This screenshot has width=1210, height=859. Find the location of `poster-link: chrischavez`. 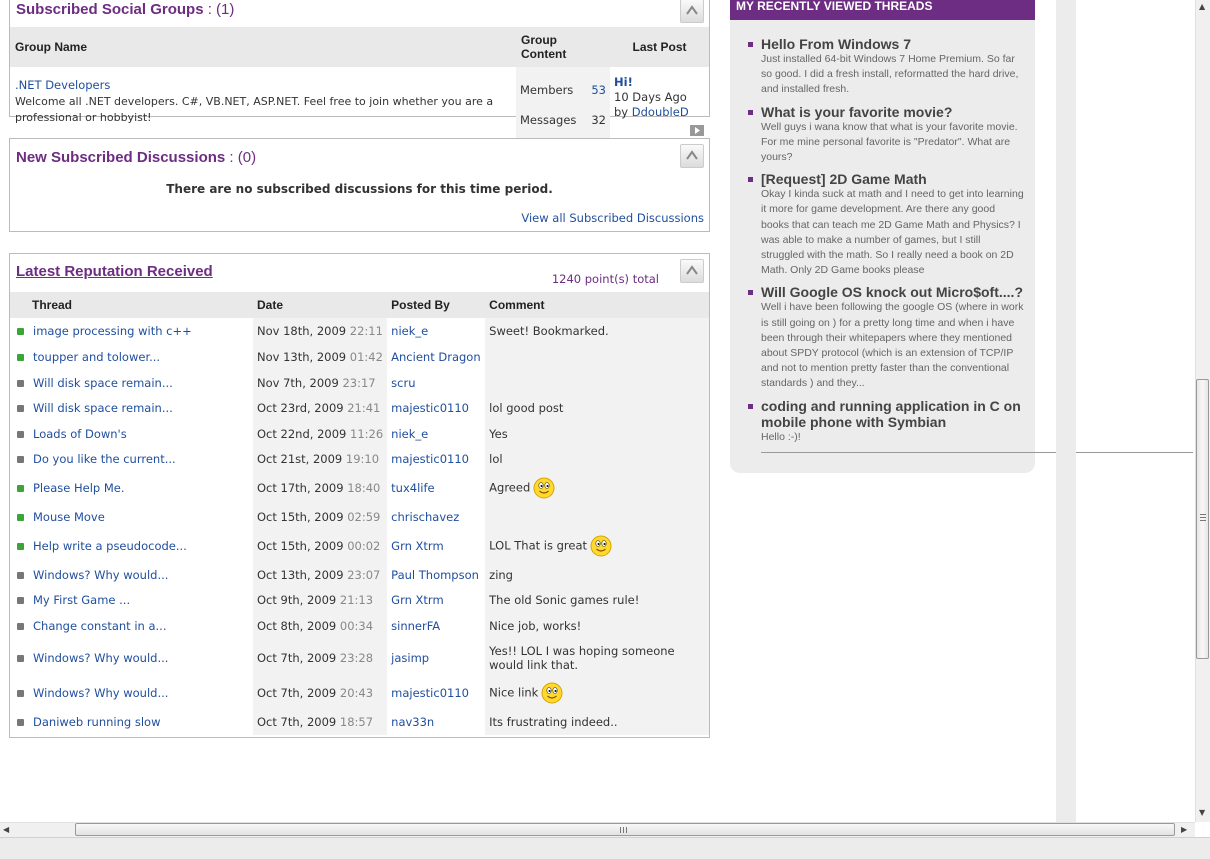

poster-link: chrischavez is located at coordinates (425, 517).